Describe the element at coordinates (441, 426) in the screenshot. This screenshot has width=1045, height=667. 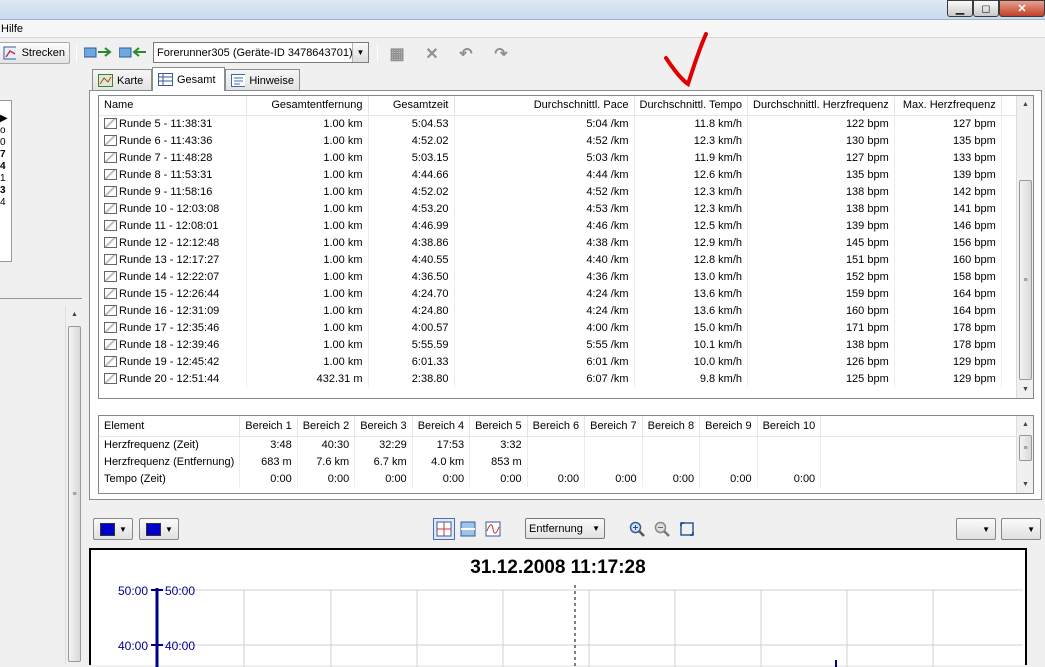
I see `zone-col-header: Bereich 4` at that location.